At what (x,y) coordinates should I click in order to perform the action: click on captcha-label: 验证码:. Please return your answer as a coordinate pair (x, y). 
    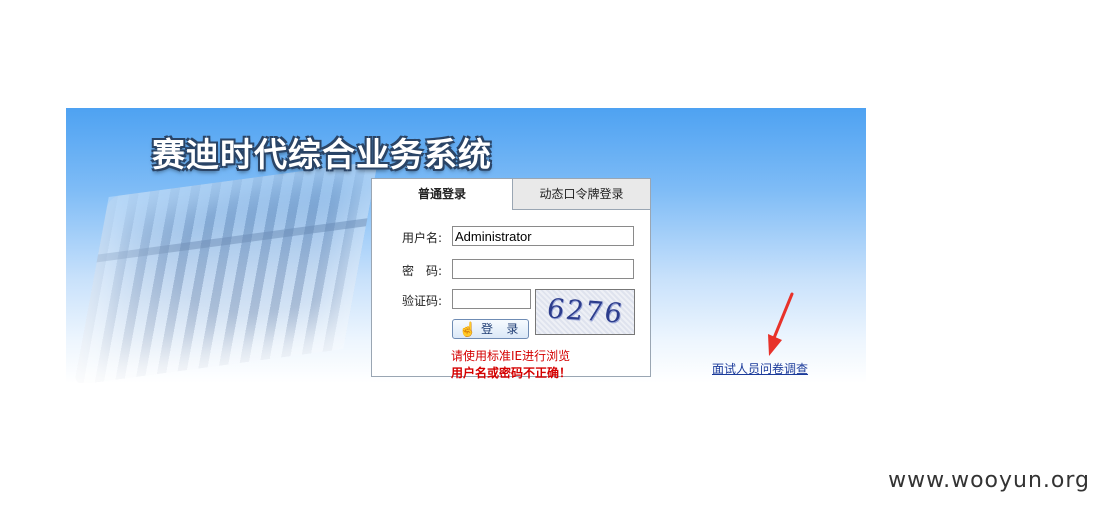
    Looking at the image, I should click on (422, 301).